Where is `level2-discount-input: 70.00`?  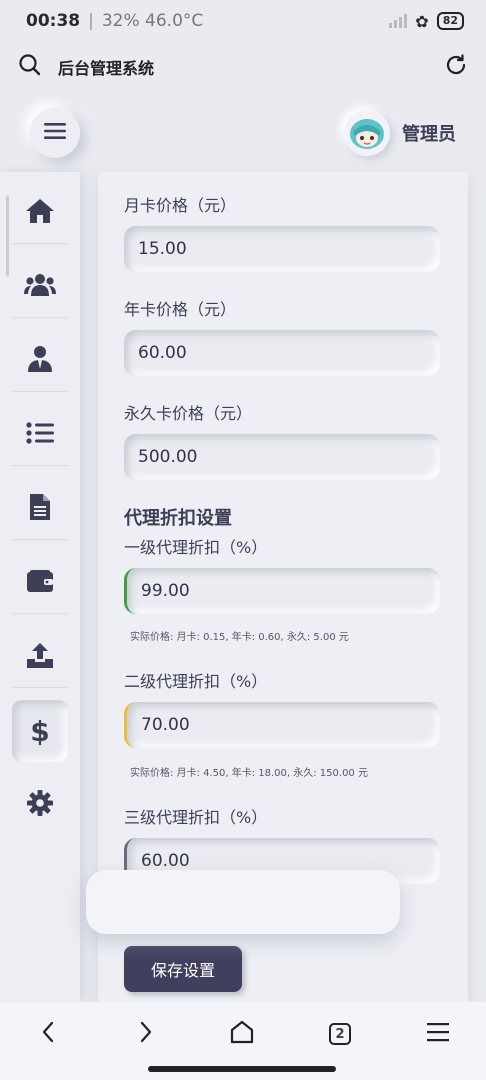
level2-discount-input: 70.00 is located at coordinates (282, 725).